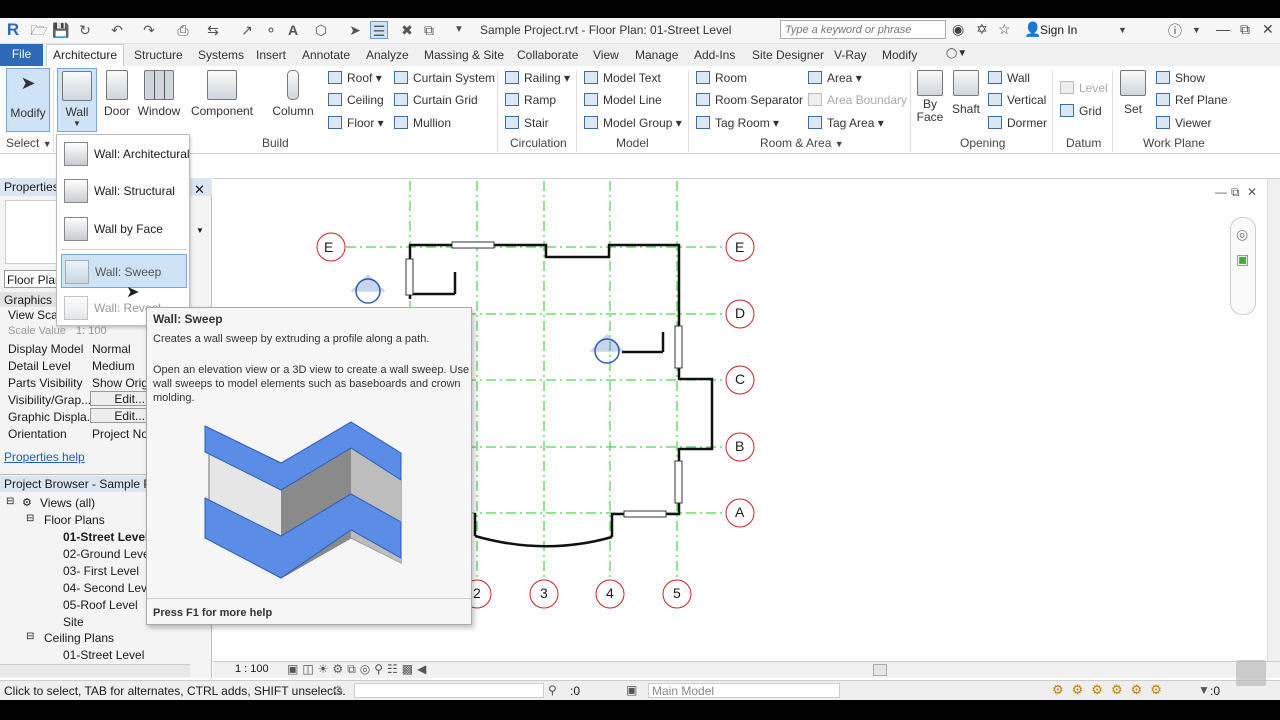  What do you see at coordinates (966, 93) in the screenshot?
I see `shaft-button: Shaft` at bounding box center [966, 93].